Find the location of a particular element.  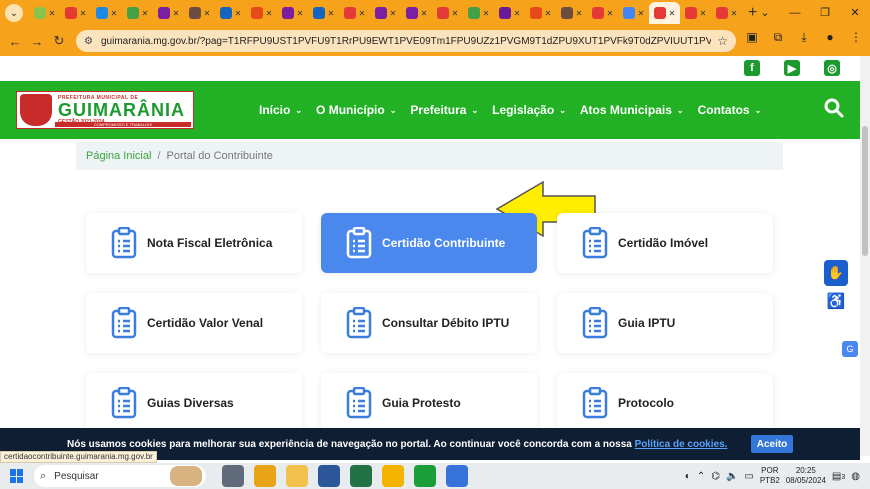

windows-start-icon is located at coordinates (17, 476).